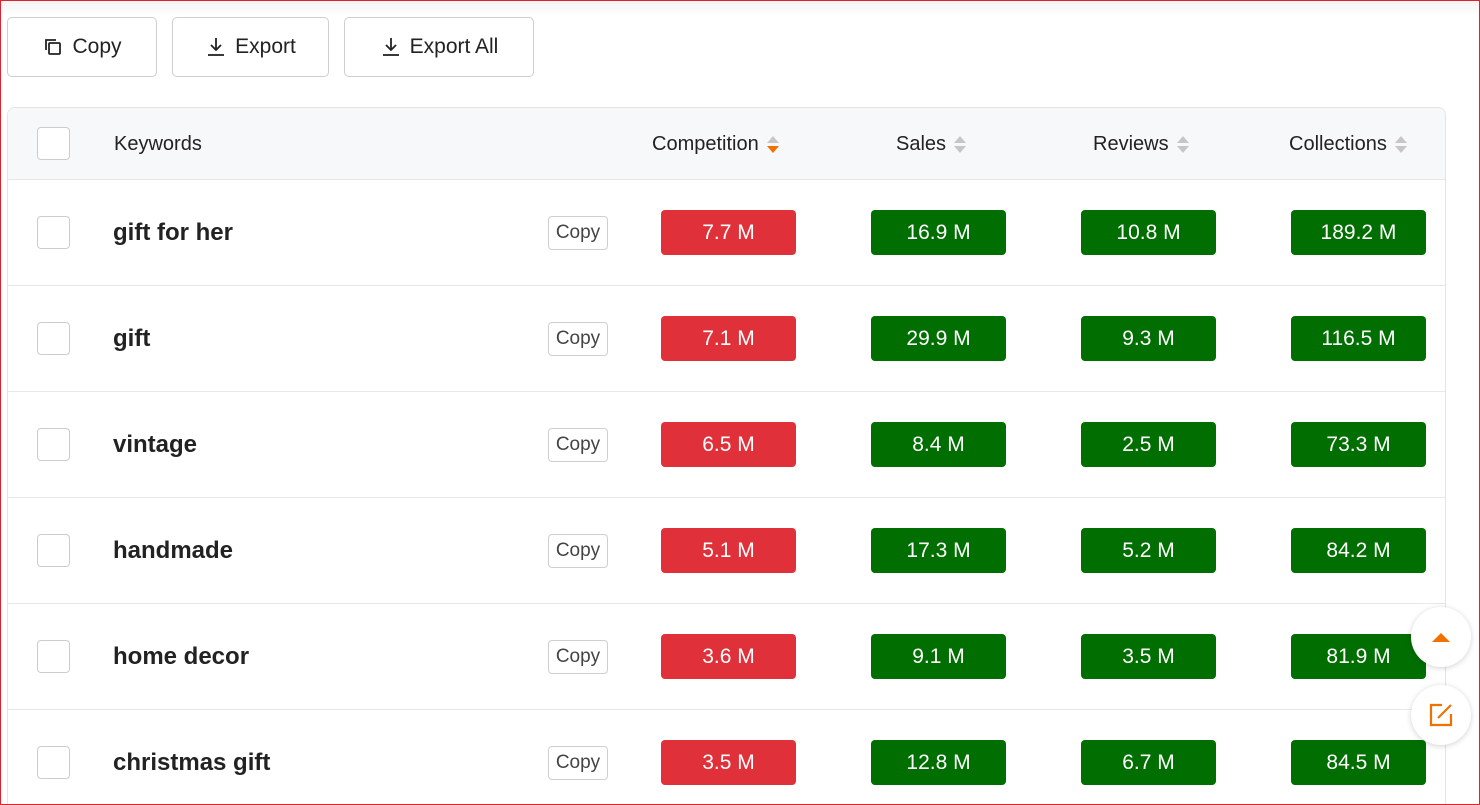 This screenshot has width=1480, height=805. I want to click on sales-badge: 17.3 M, so click(938, 550).